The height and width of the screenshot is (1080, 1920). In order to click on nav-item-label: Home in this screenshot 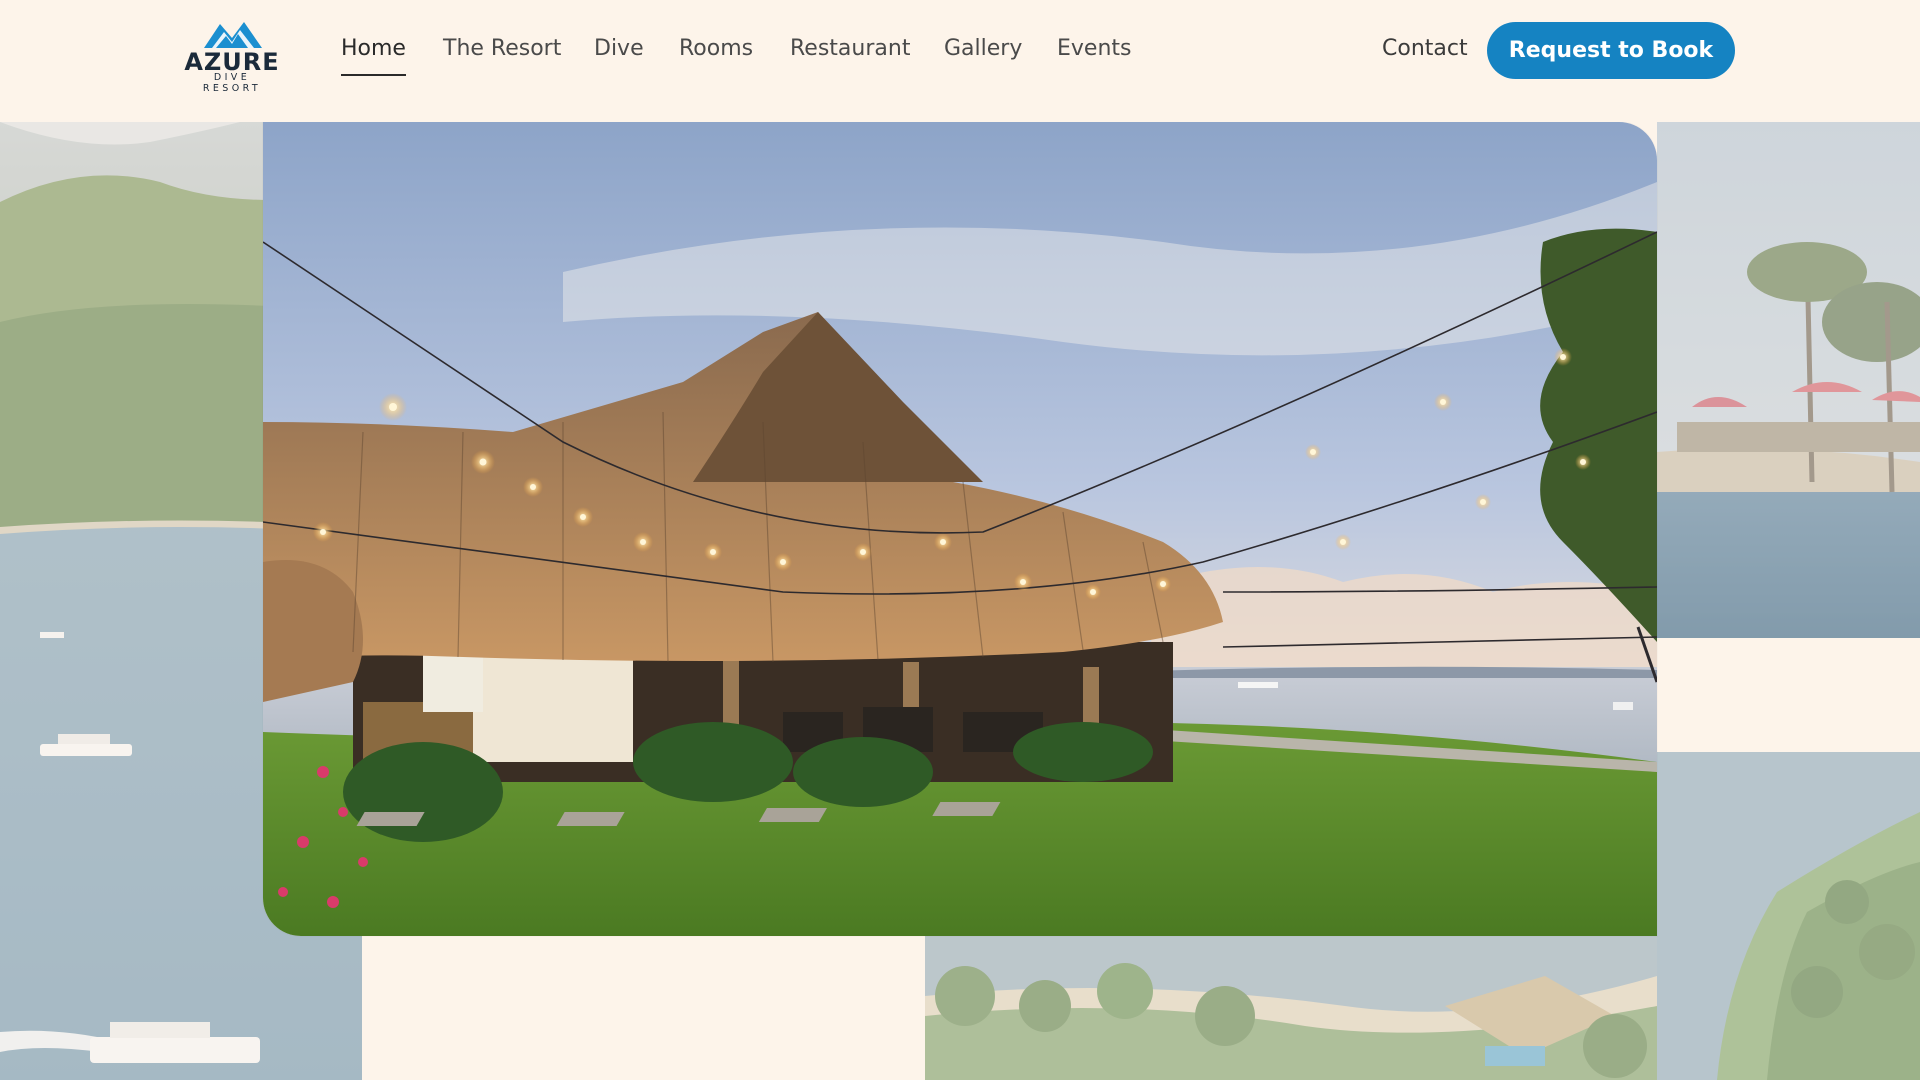, I will do `click(373, 48)`.